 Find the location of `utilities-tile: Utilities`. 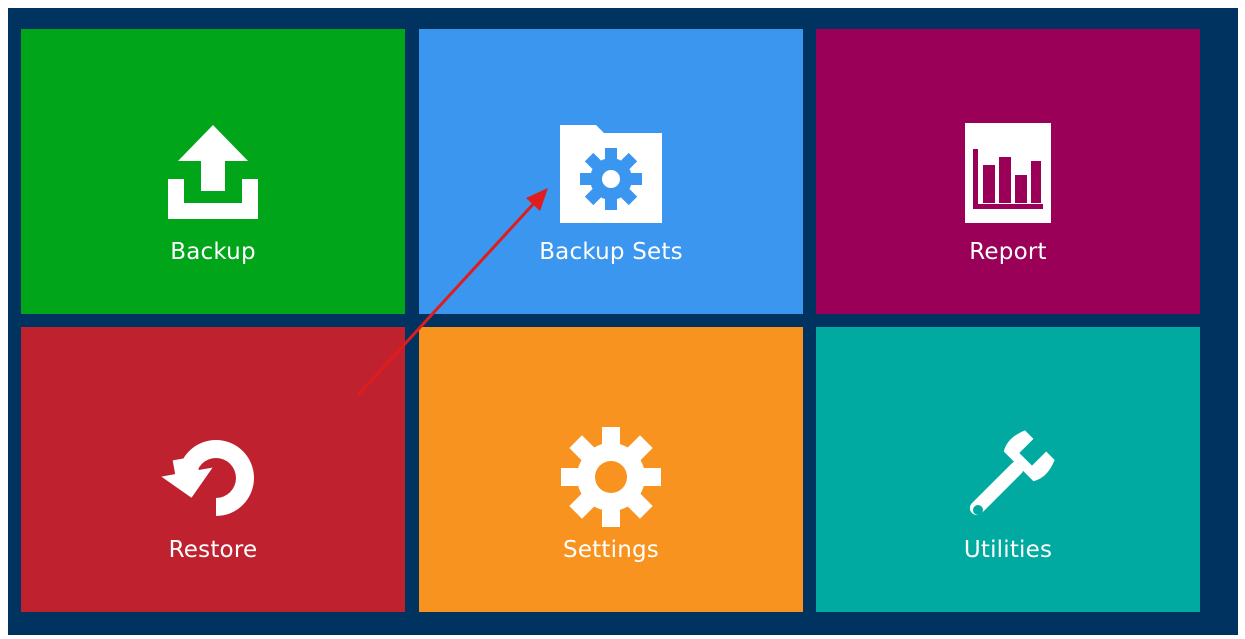

utilities-tile: Utilities is located at coordinates (1008, 469).